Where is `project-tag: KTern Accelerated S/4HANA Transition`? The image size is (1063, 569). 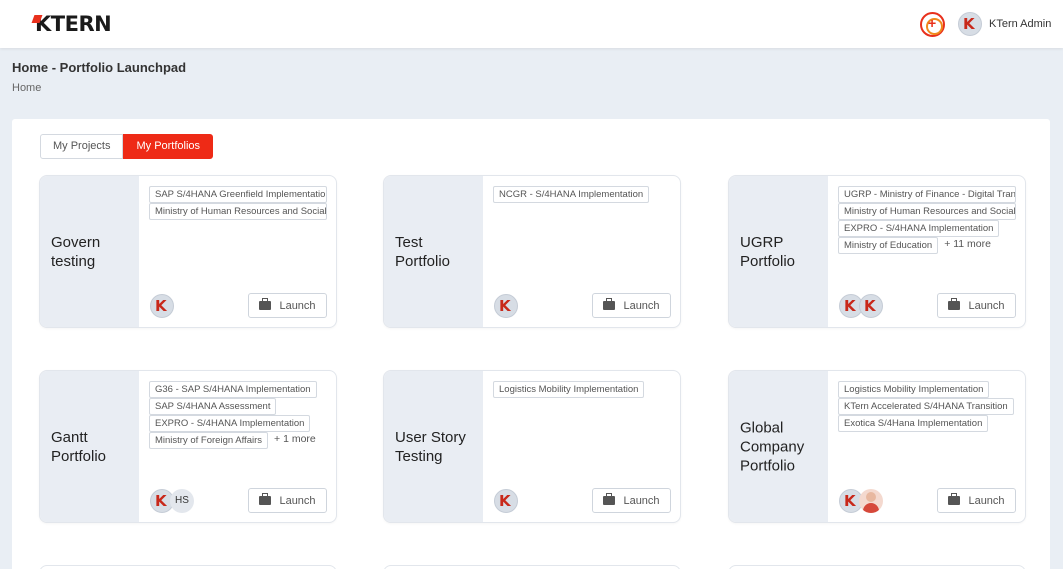 project-tag: KTern Accelerated S/4HANA Transition is located at coordinates (926, 406).